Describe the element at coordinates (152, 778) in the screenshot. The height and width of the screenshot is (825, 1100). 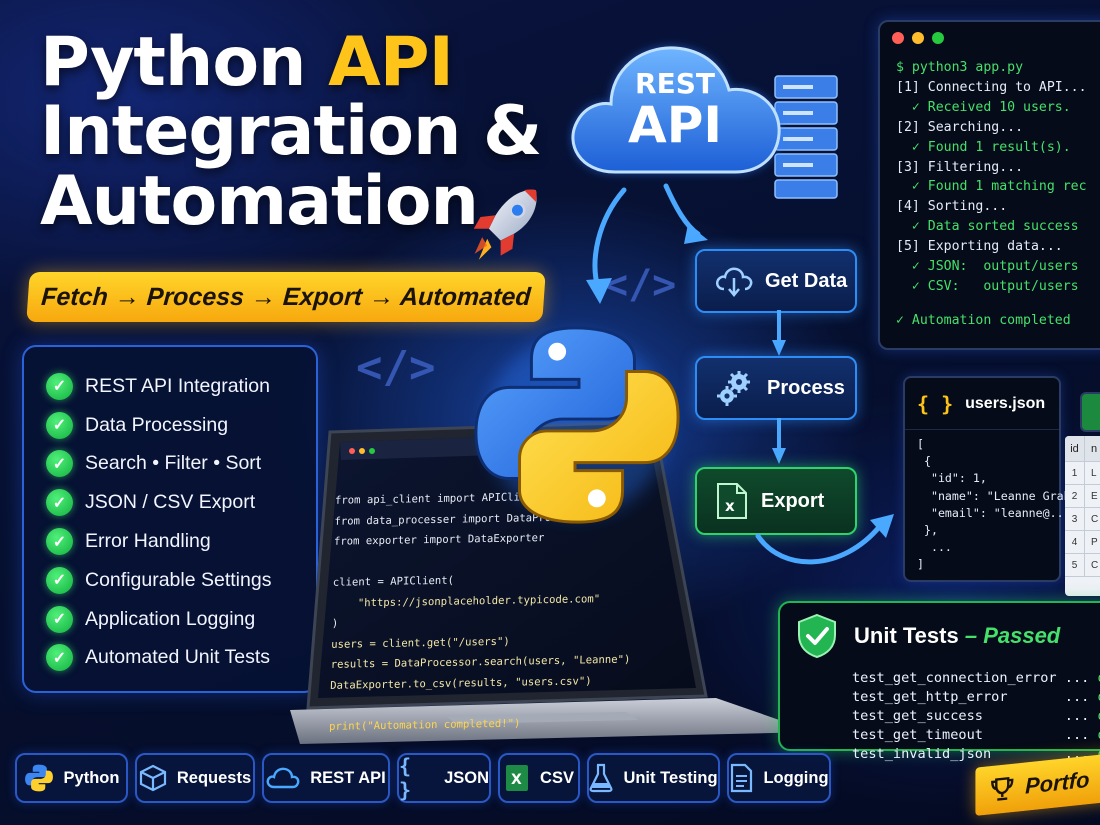
I see `package-icon` at that location.